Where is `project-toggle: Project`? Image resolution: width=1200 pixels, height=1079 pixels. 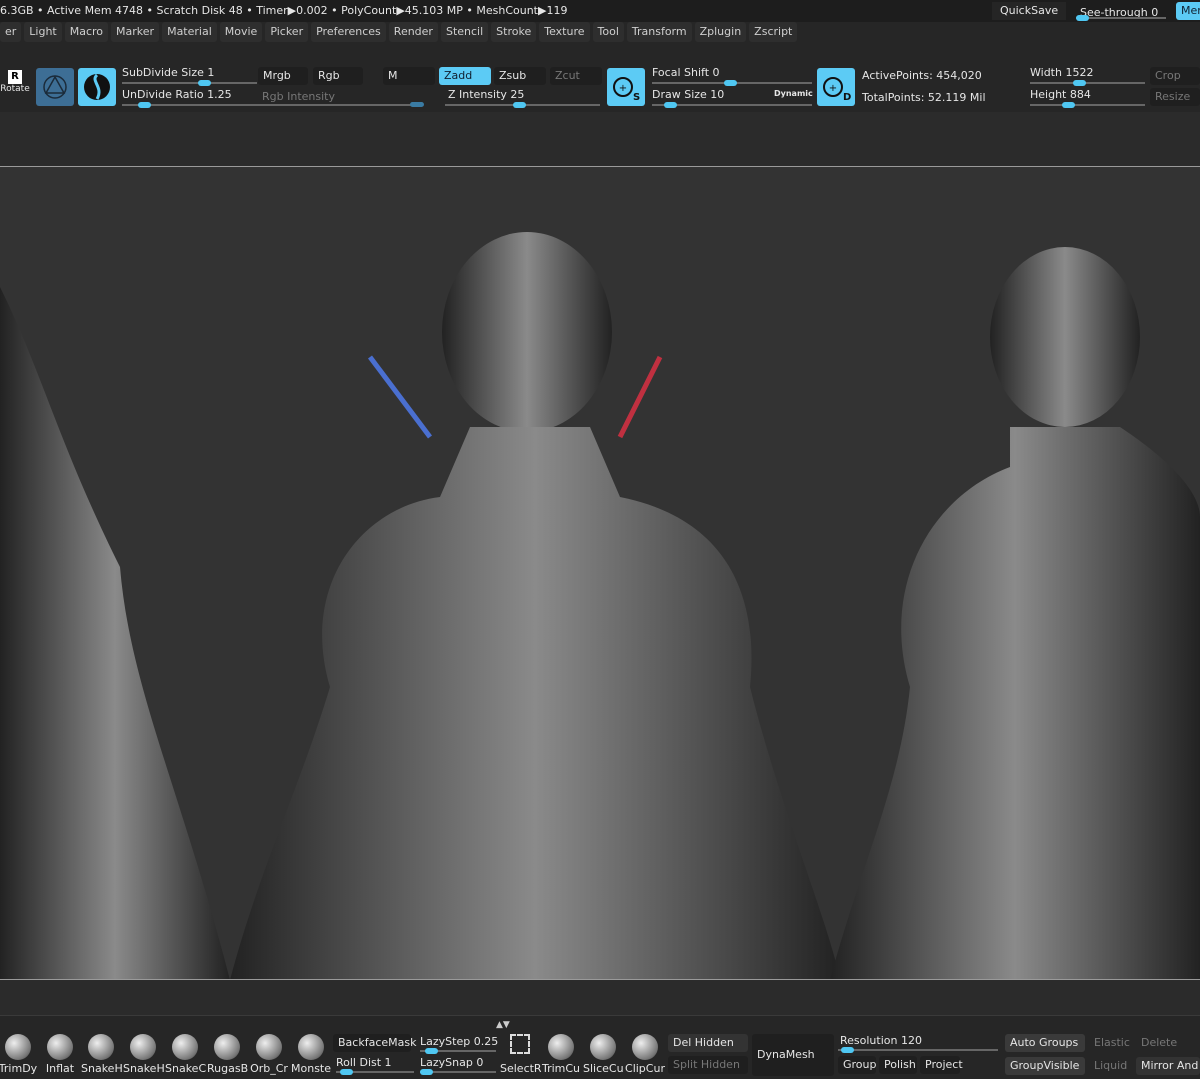 project-toggle: Project is located at coordinates (941, 1065).